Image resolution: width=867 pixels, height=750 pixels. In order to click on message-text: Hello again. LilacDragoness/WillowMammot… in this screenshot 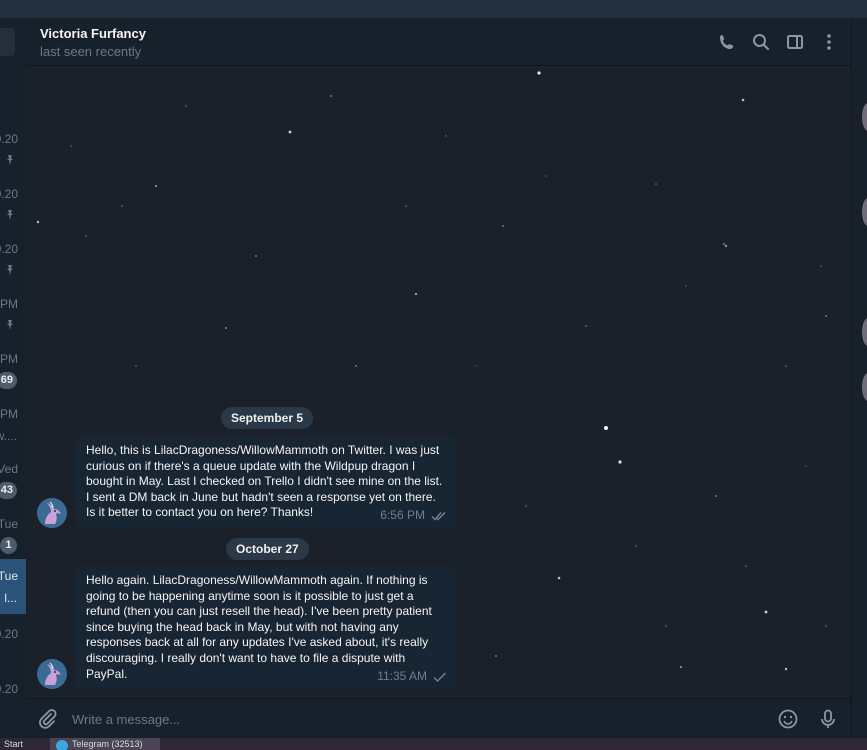, I will do `click(259, 627)`.